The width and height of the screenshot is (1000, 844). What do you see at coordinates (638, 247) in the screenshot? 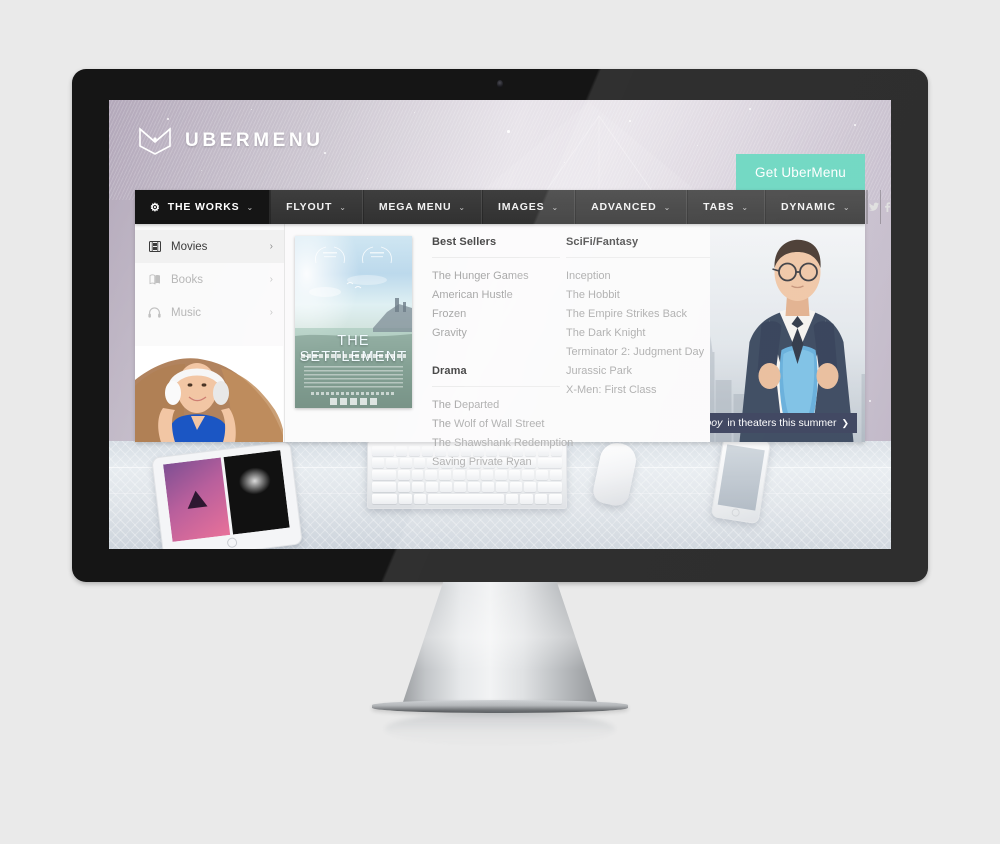
I see `column-heading: SciFi/Fantasy` at bounding box center [638, 247].